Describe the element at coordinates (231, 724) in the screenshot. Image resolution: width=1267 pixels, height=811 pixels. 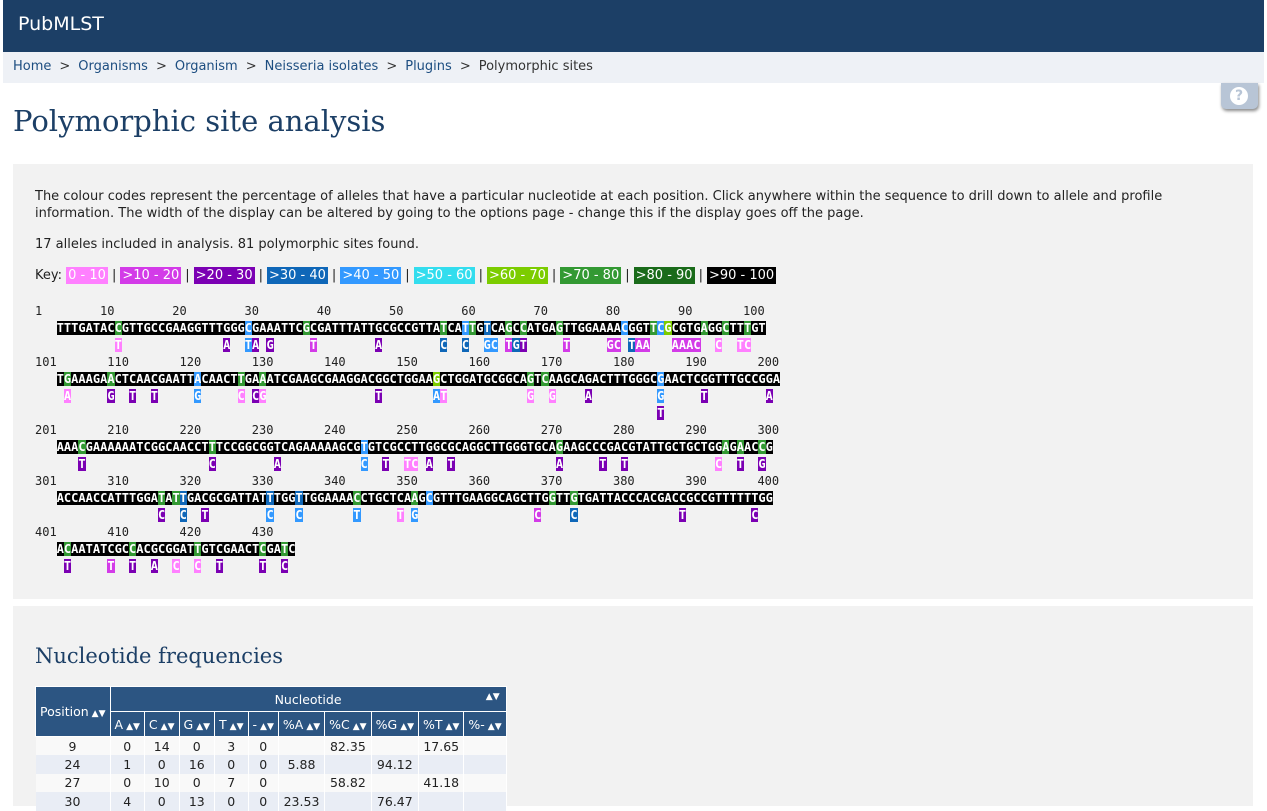
I see `column-header: T ▲▼` at that location.